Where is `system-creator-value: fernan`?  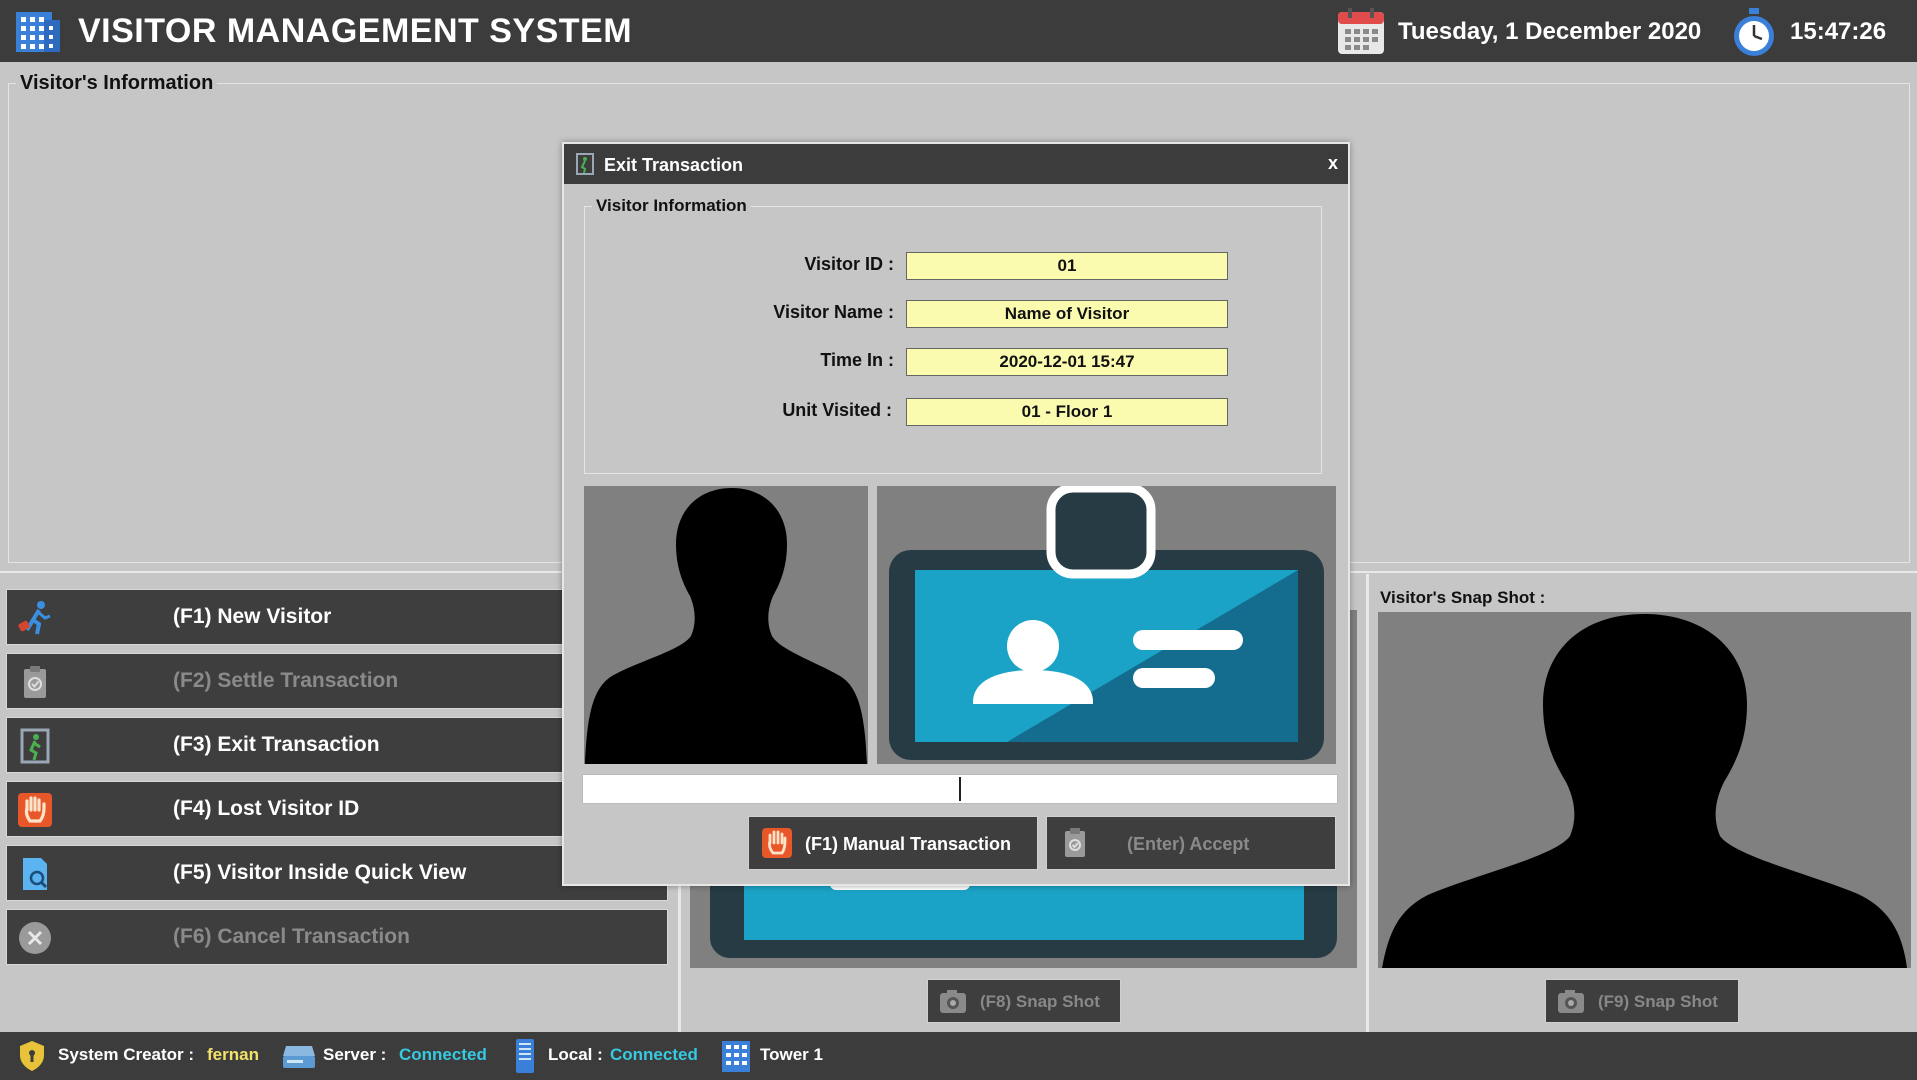 system-creator-value: fernan is located at coordinates (233, 1054).